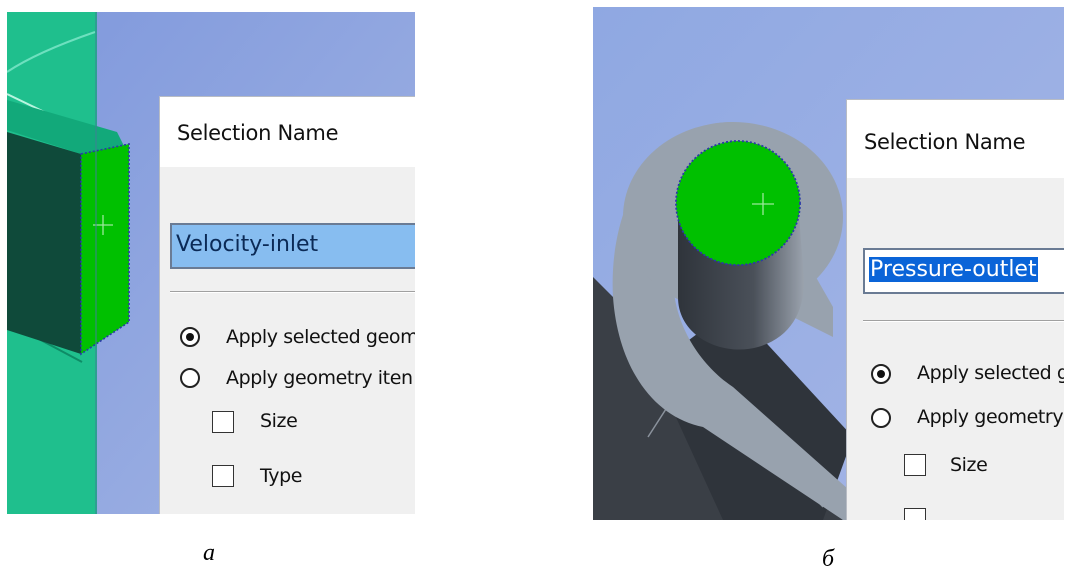  Describe the element at coordinates (953, 269) in the screenshot. I see `selected-text: Pressure-outlet` at that location.